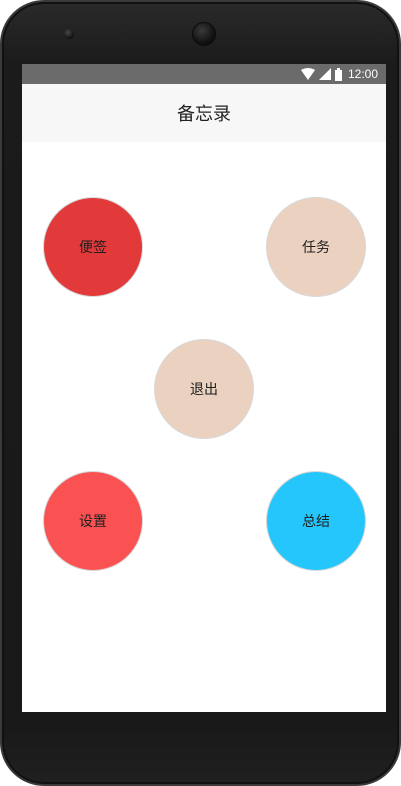 The image size is (401, 786). I want to click on summary-button-label: 总结, so click(316, 522).